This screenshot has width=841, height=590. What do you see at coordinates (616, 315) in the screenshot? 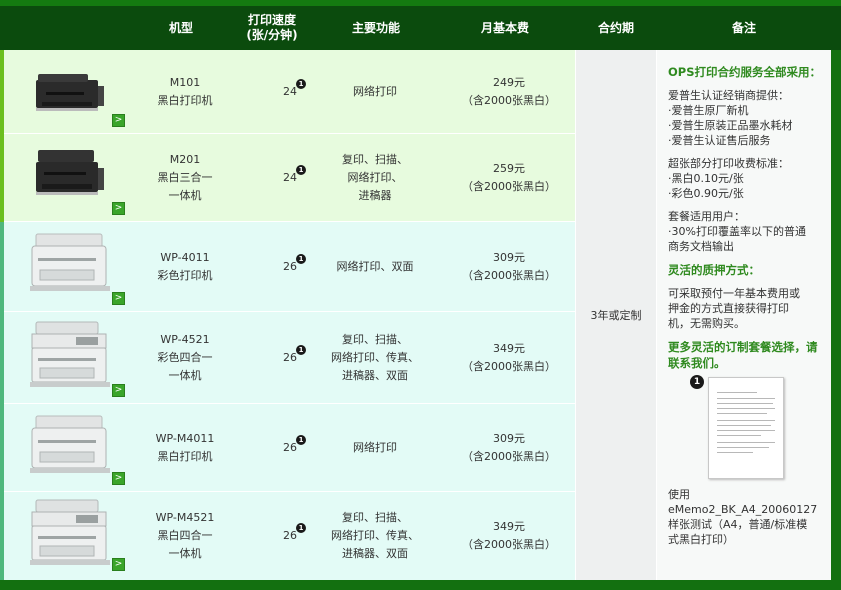
I see `contract-term-value: 3年或定制` at bounding box center [616, 315].